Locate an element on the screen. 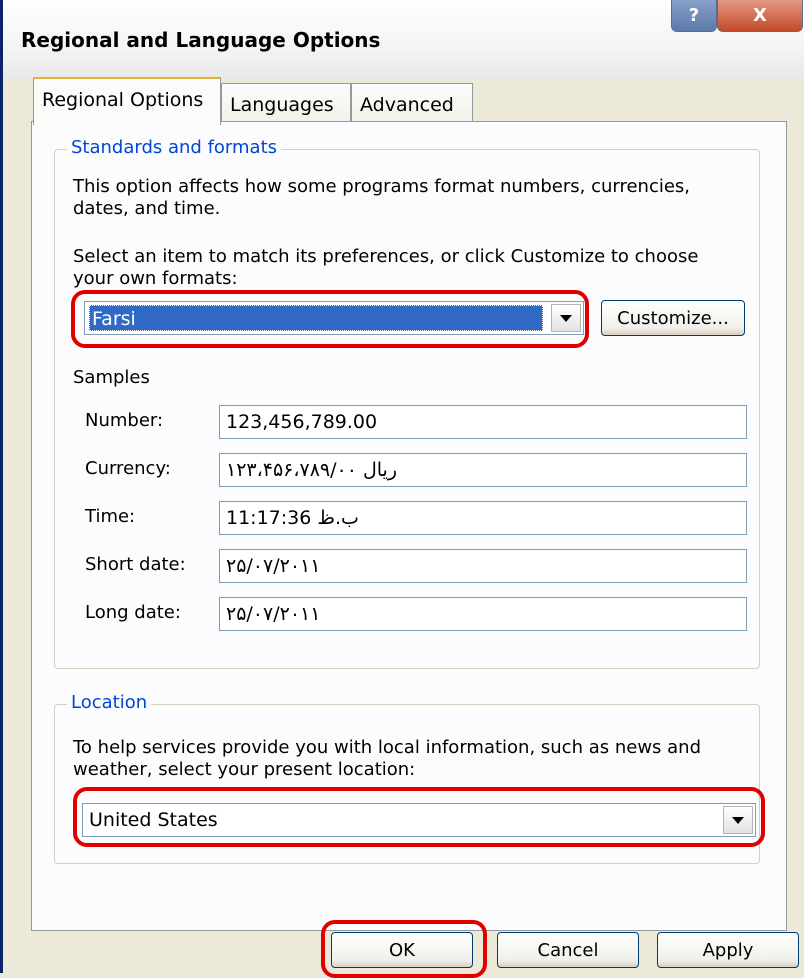 This screenshot has height=978, width=804. sample-long-date-value: ۲۵/۰۷/۲۰۱۱ is located at coordinates (483, 614).